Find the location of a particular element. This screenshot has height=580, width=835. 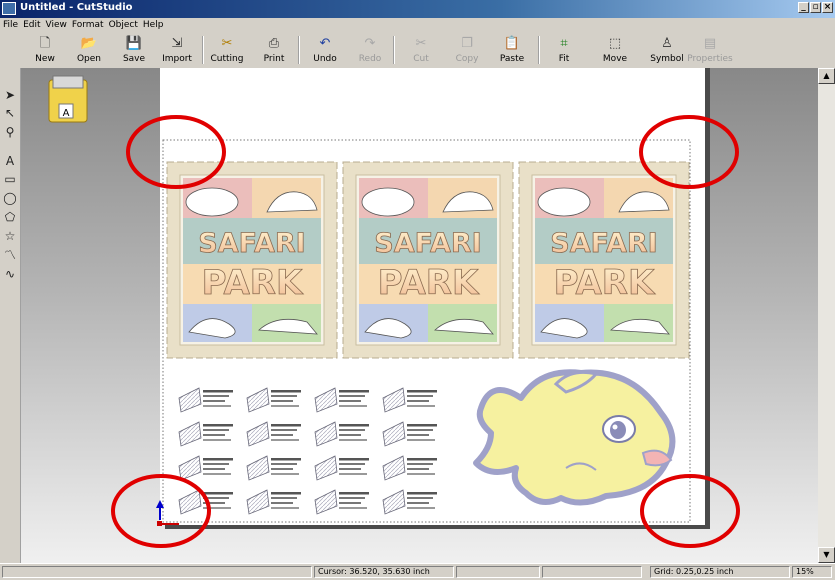

curve-tool-icon: ∿ is located at coordinates (10, 274).